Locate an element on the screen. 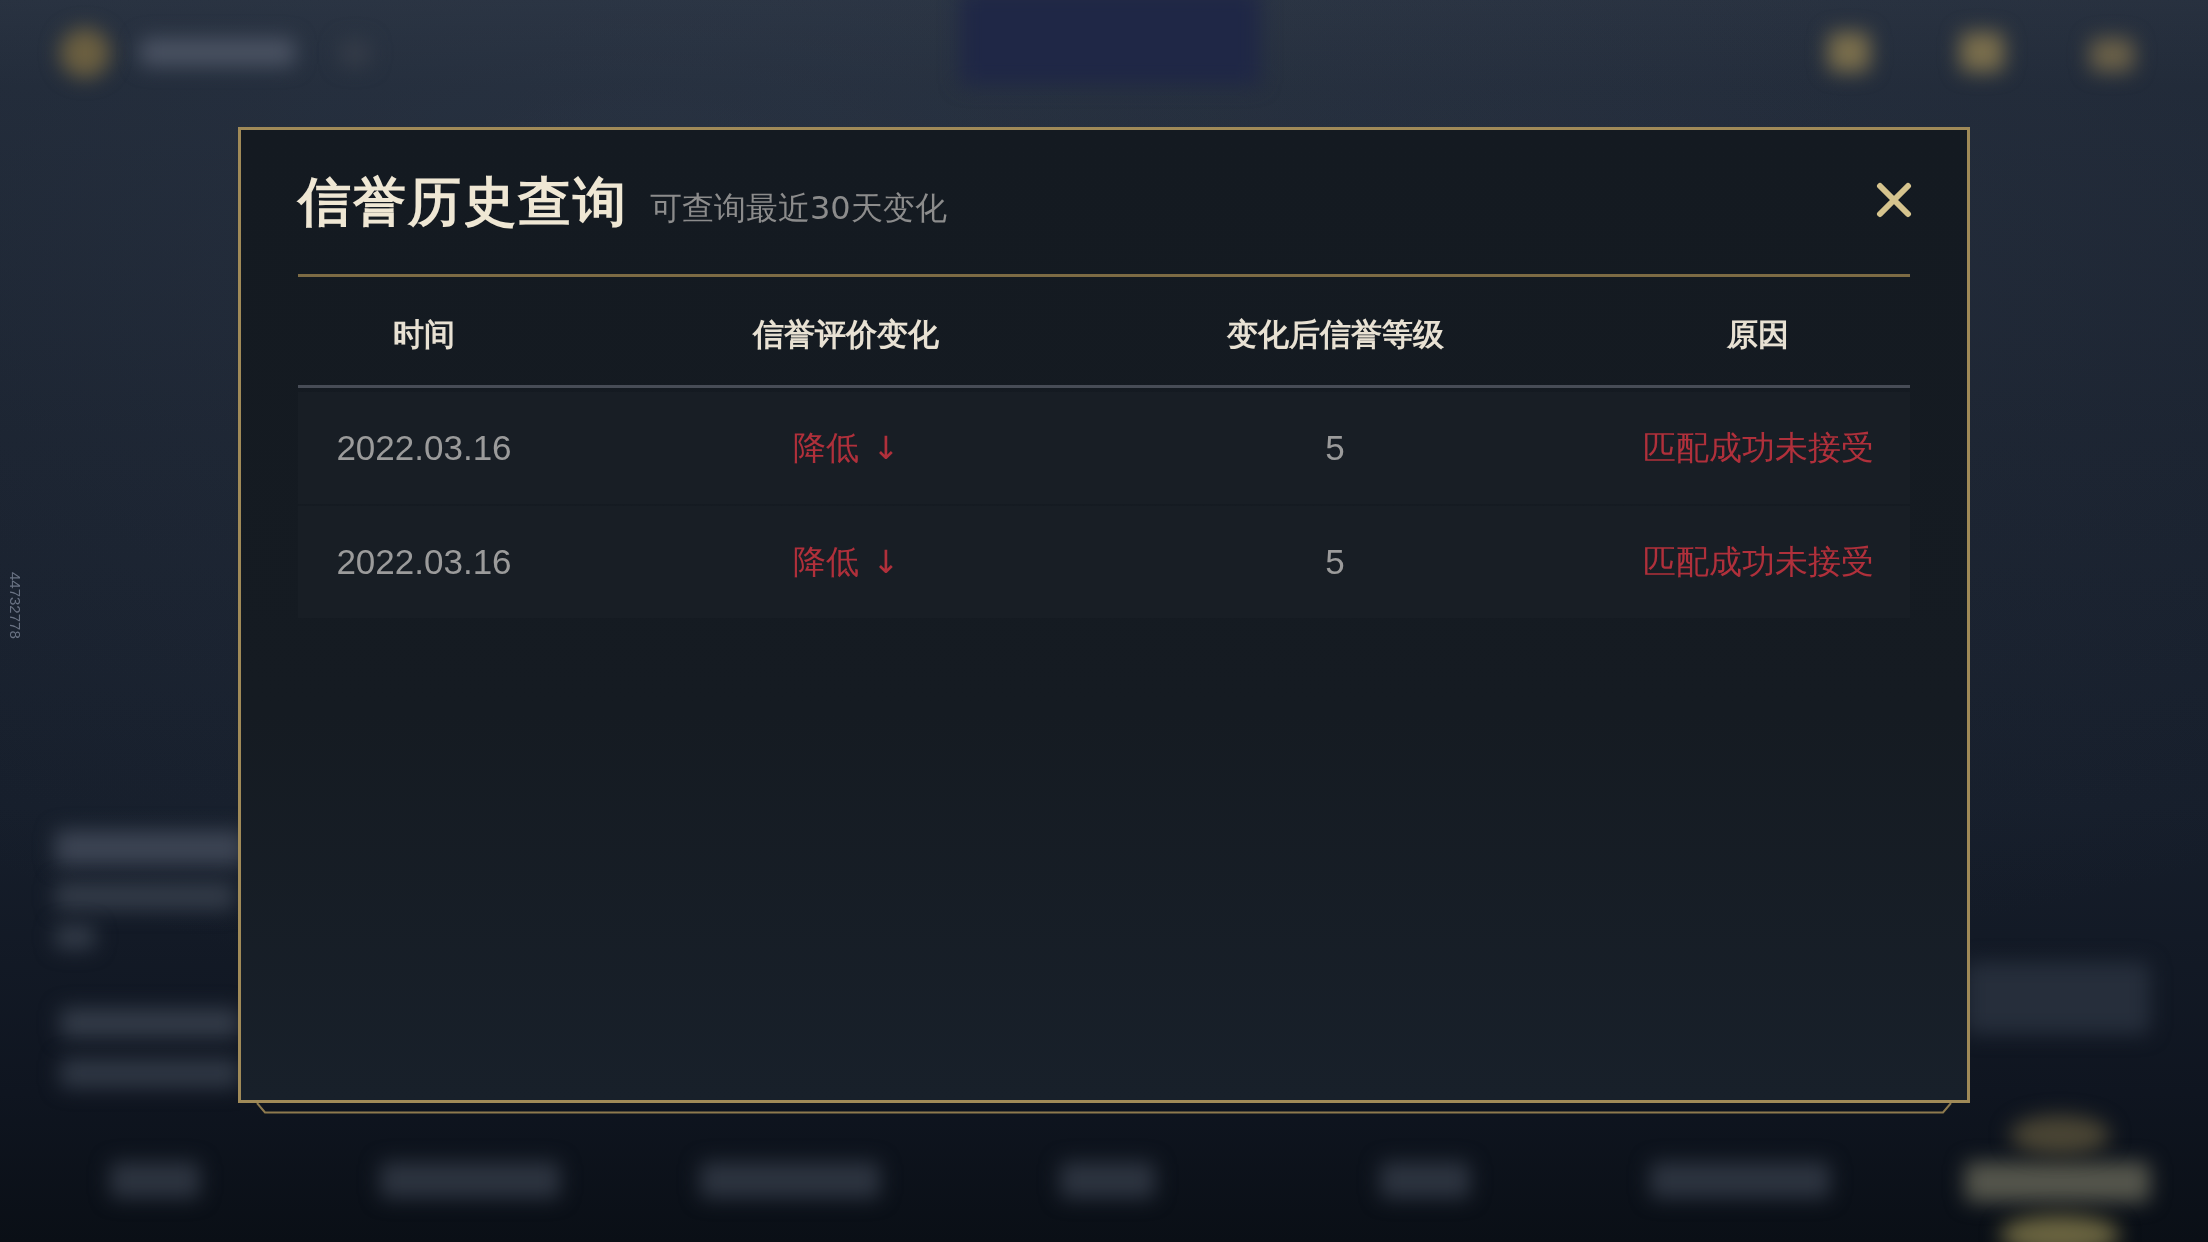 This screenshot has height=1242, width=2208. column-header: 时间 is located at coordinates (424, 334).